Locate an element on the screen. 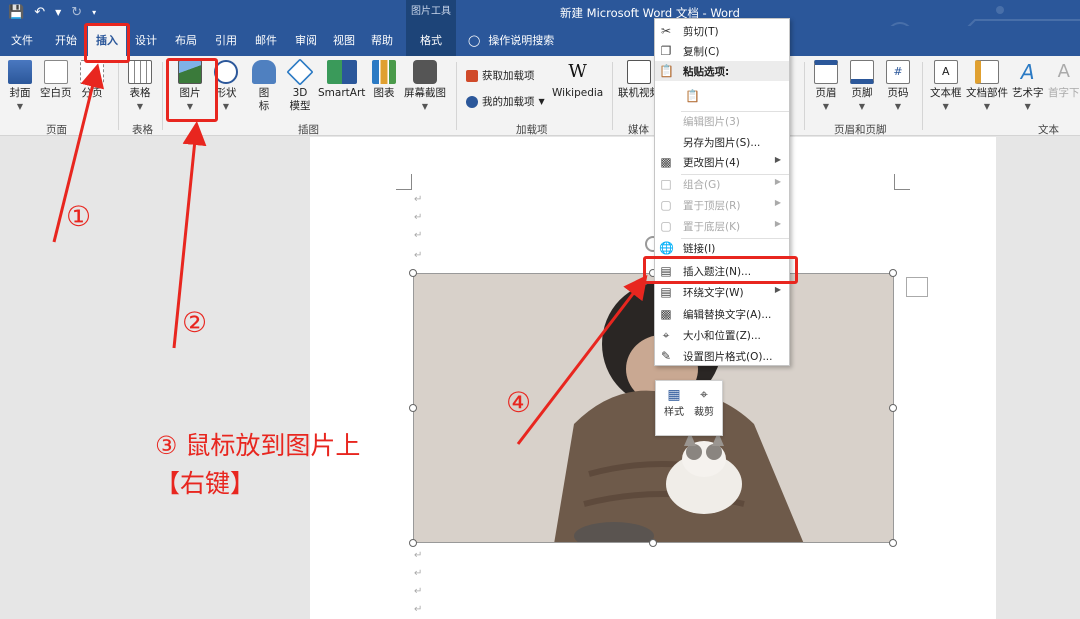 The image size is (1080, 619). smartart-button: SmartArt is located at coordinates (341, 80).